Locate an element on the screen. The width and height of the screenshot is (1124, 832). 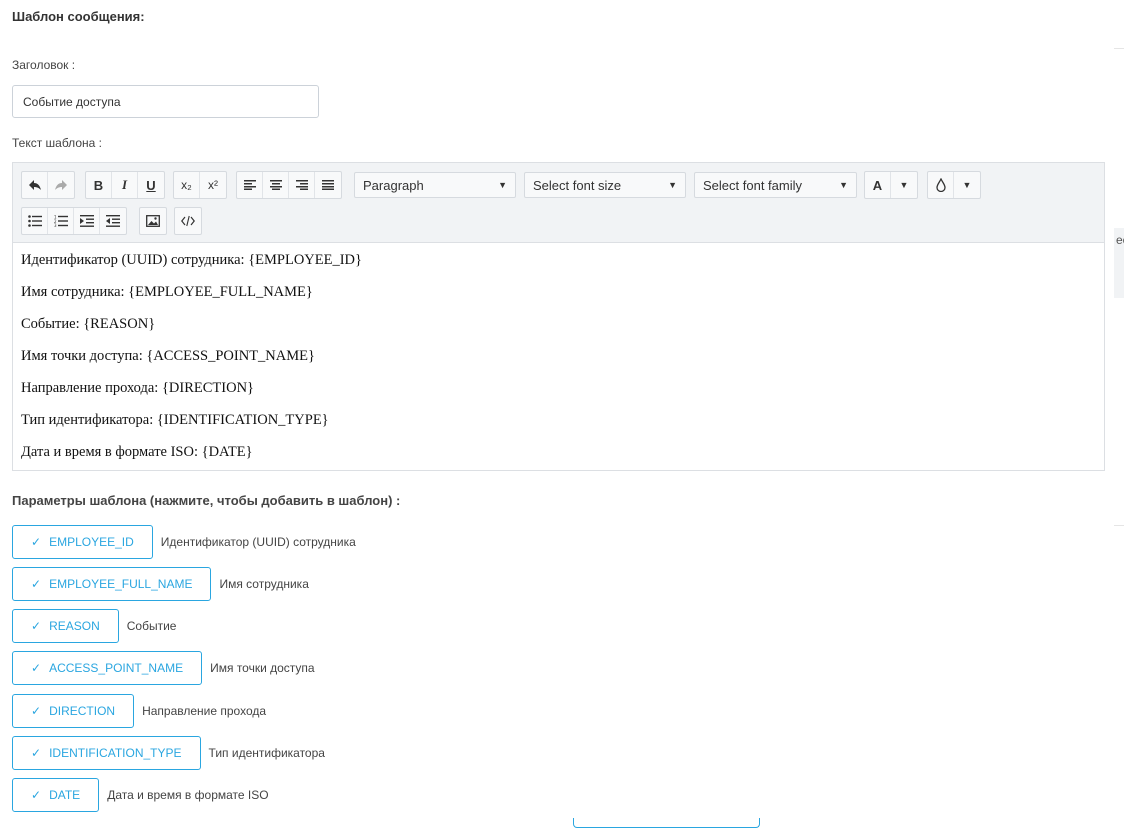
alignment-group is located at coordinates (289, 185).